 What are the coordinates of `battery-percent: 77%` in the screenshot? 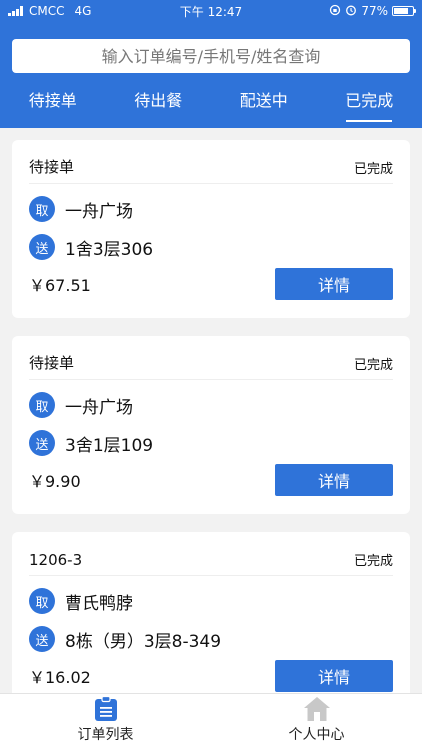 It's located at (374, 11).